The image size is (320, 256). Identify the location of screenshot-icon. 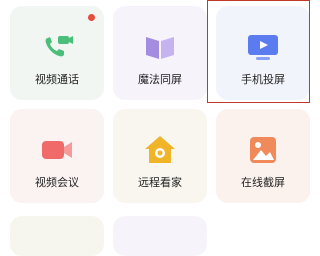
(263, 150).